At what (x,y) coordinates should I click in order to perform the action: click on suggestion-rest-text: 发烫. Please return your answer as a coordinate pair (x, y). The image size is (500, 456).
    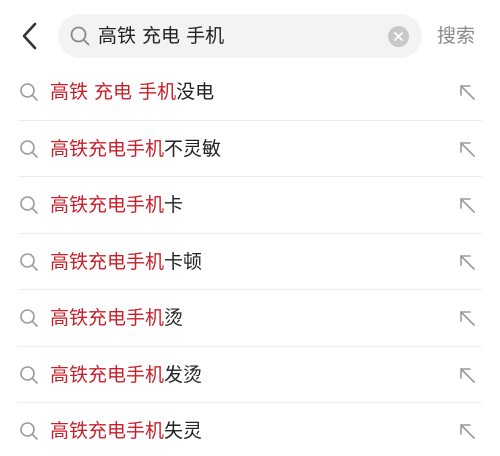
    Looking at the image, I should click on (183, 374).